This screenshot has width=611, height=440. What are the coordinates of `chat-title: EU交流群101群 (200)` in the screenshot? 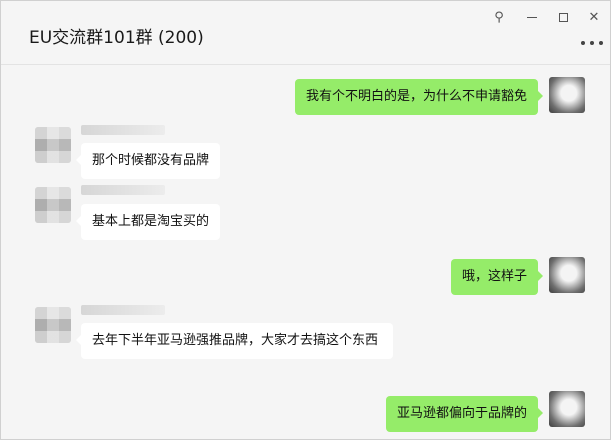 It's located at (116, 38).